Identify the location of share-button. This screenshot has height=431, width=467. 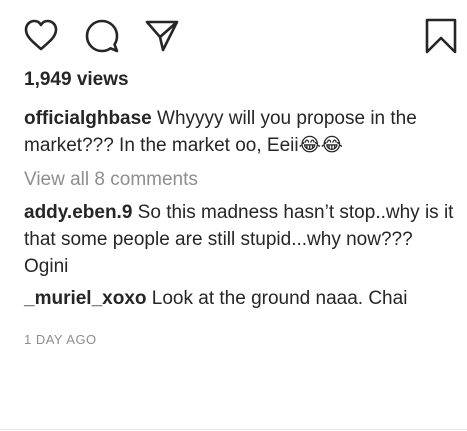
(162, 36).